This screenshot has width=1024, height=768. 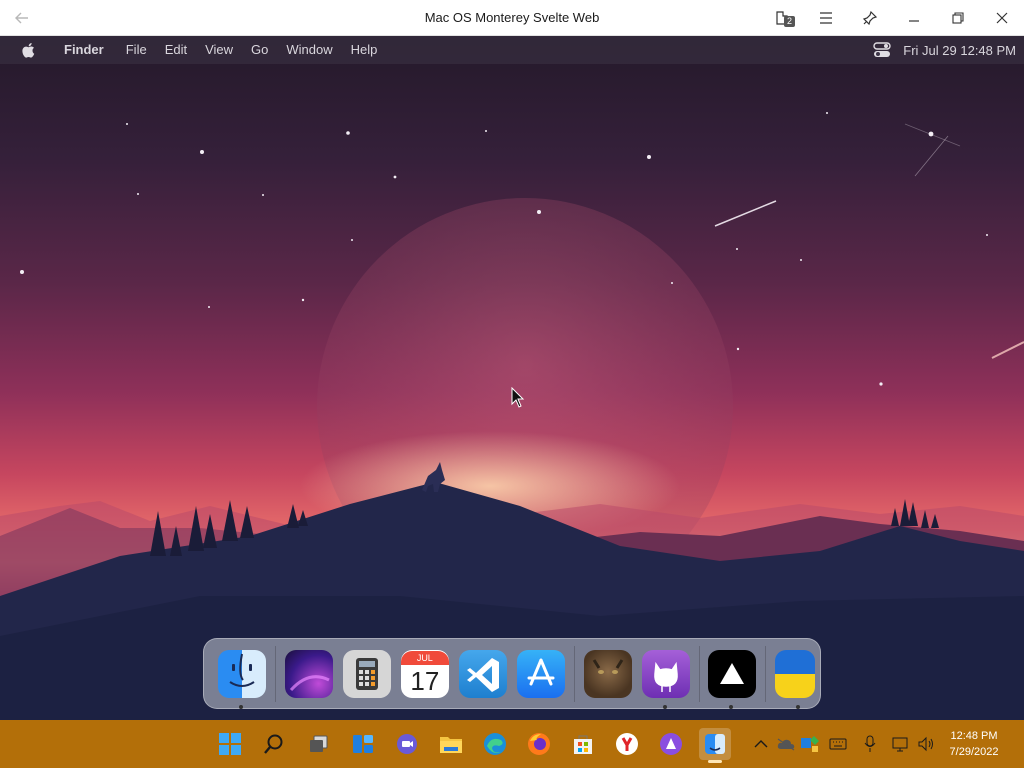 I want to click on finder-pwa-icon, so click(x=715, y=744).